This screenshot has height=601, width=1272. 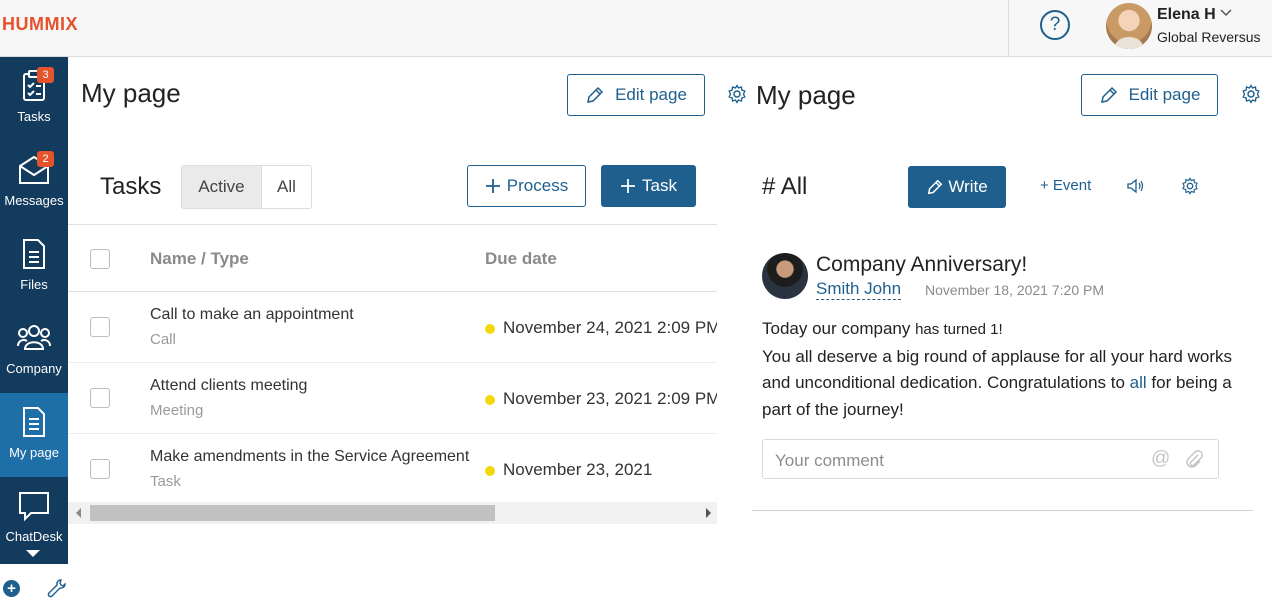 I want to click on mention-icon: @, so click(x=1160, y=459).